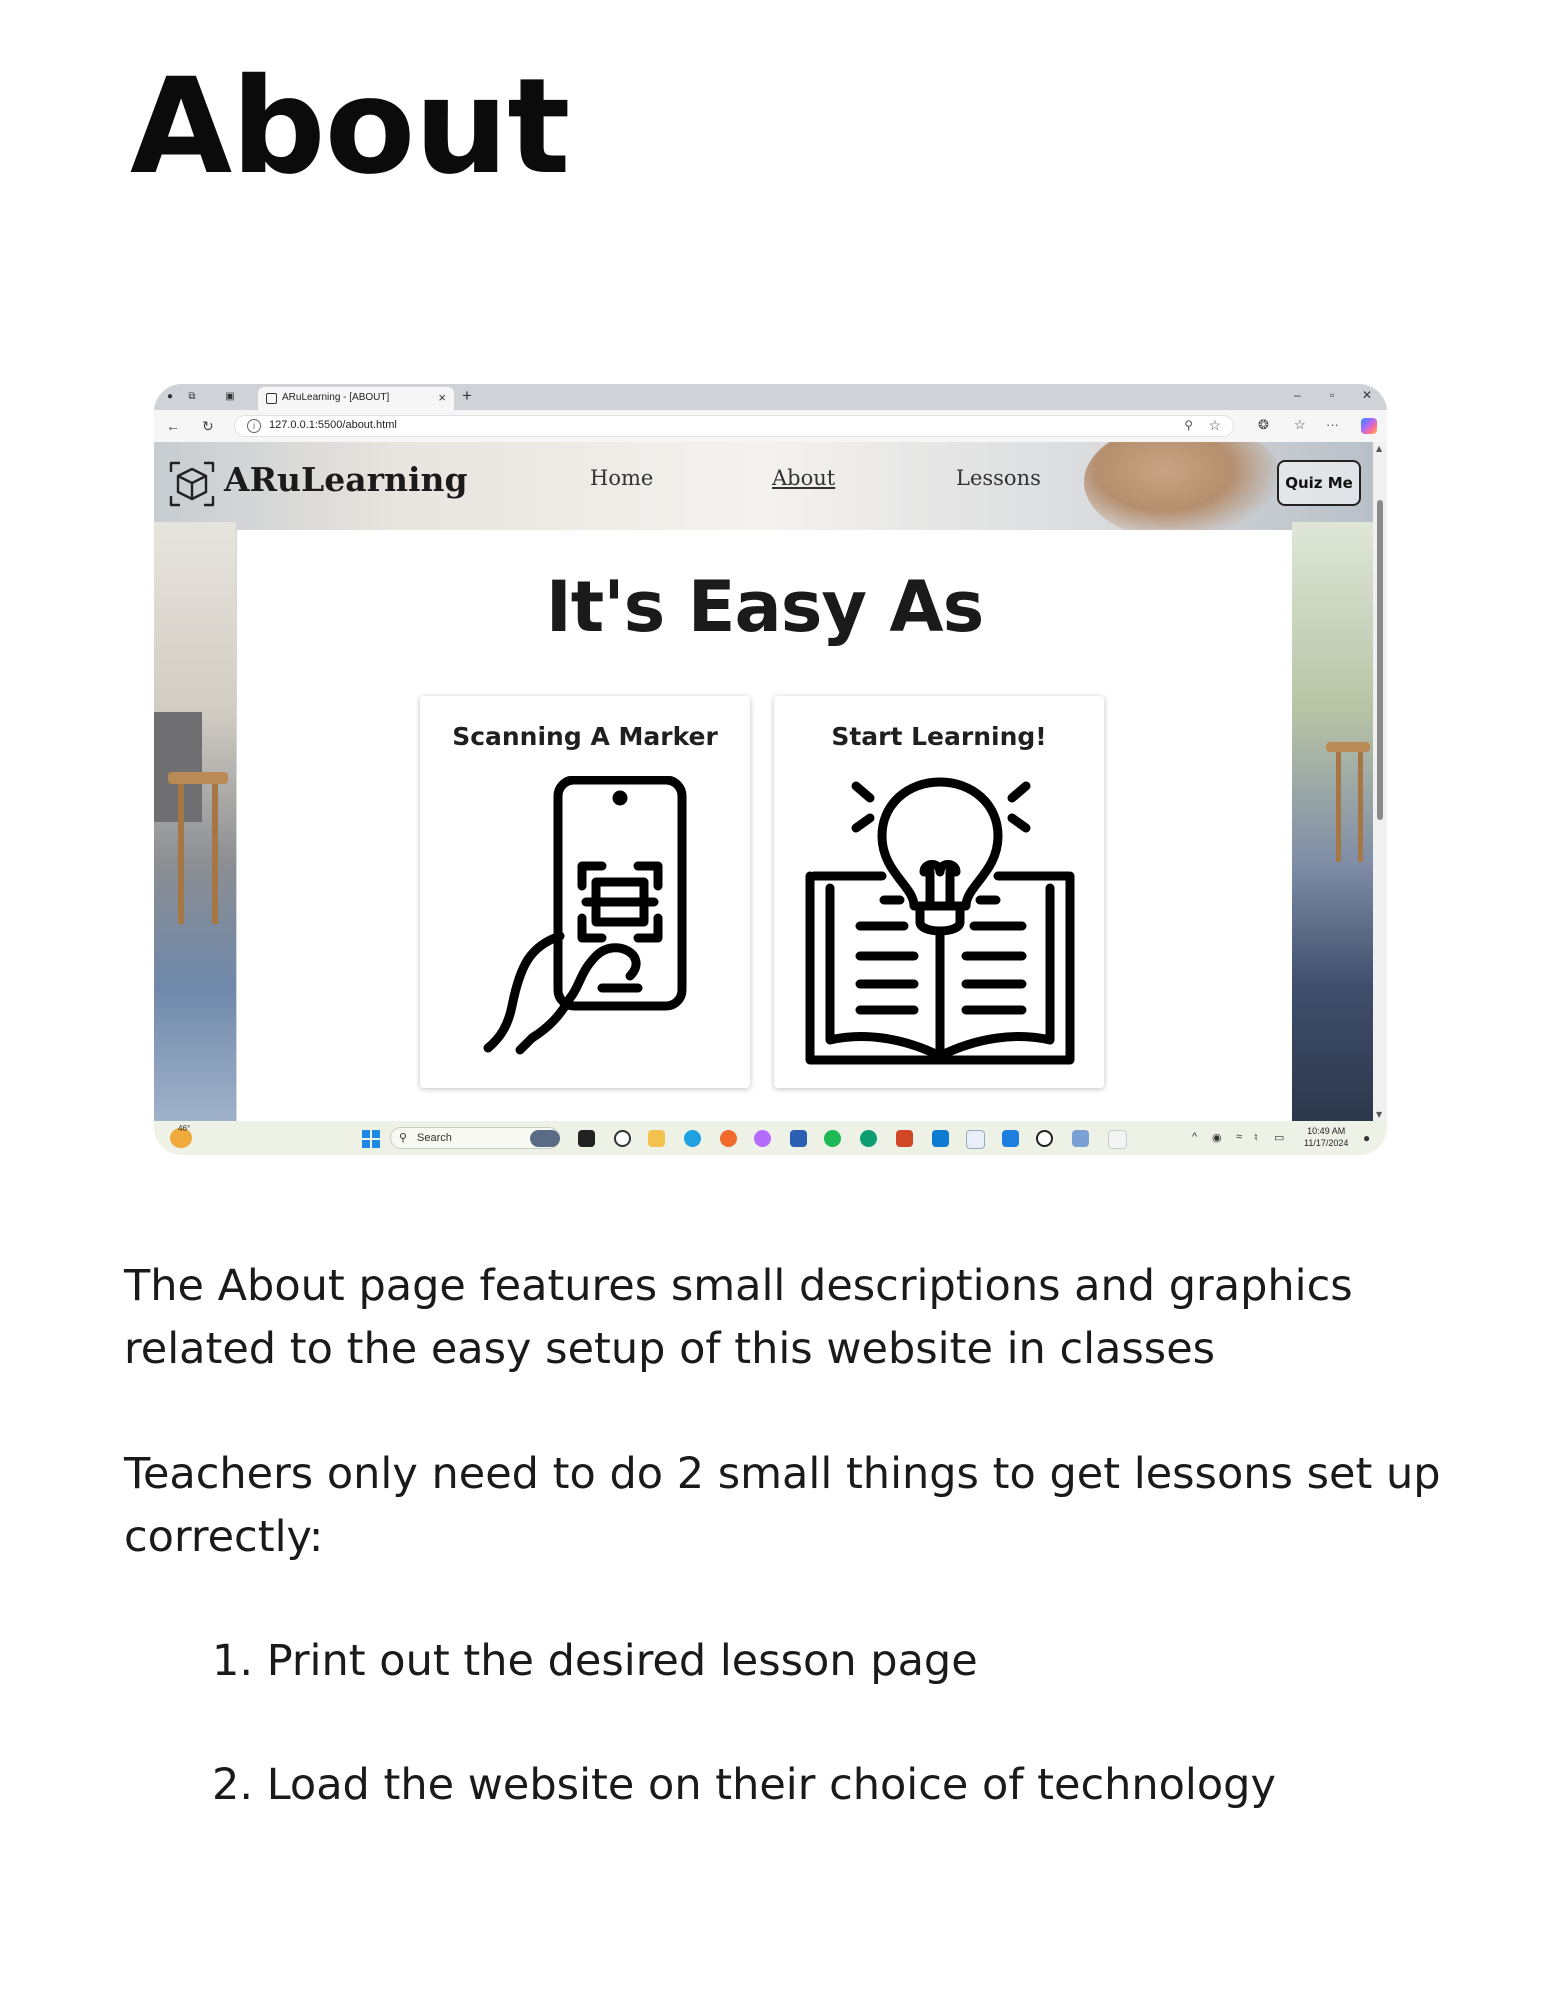 This screenshot has height=2000, width=1545. Describe the element at coordinates (1080, 1138) in the screenshot. I see `app-bot-icon` at that location.